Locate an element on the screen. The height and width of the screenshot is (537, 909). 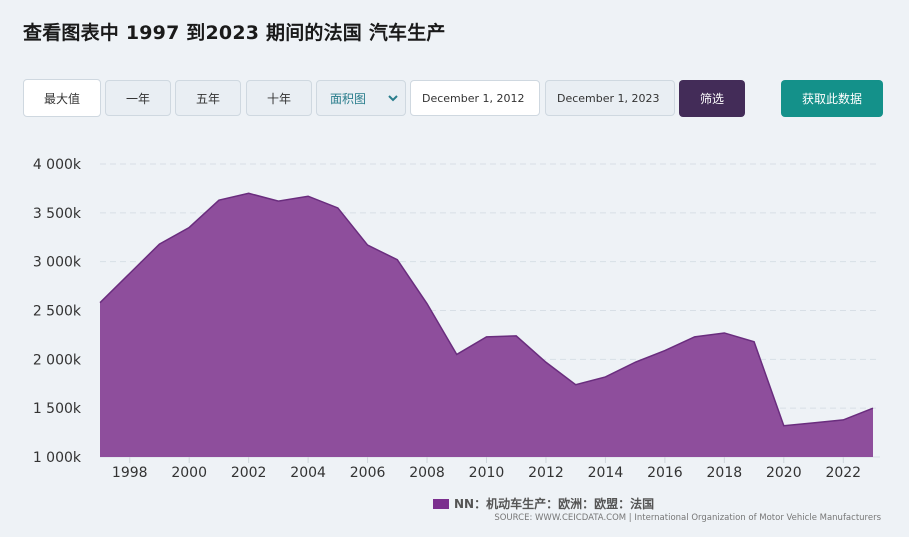
start-date-input: December 1, 2012 is located at coordinates (475, 98).